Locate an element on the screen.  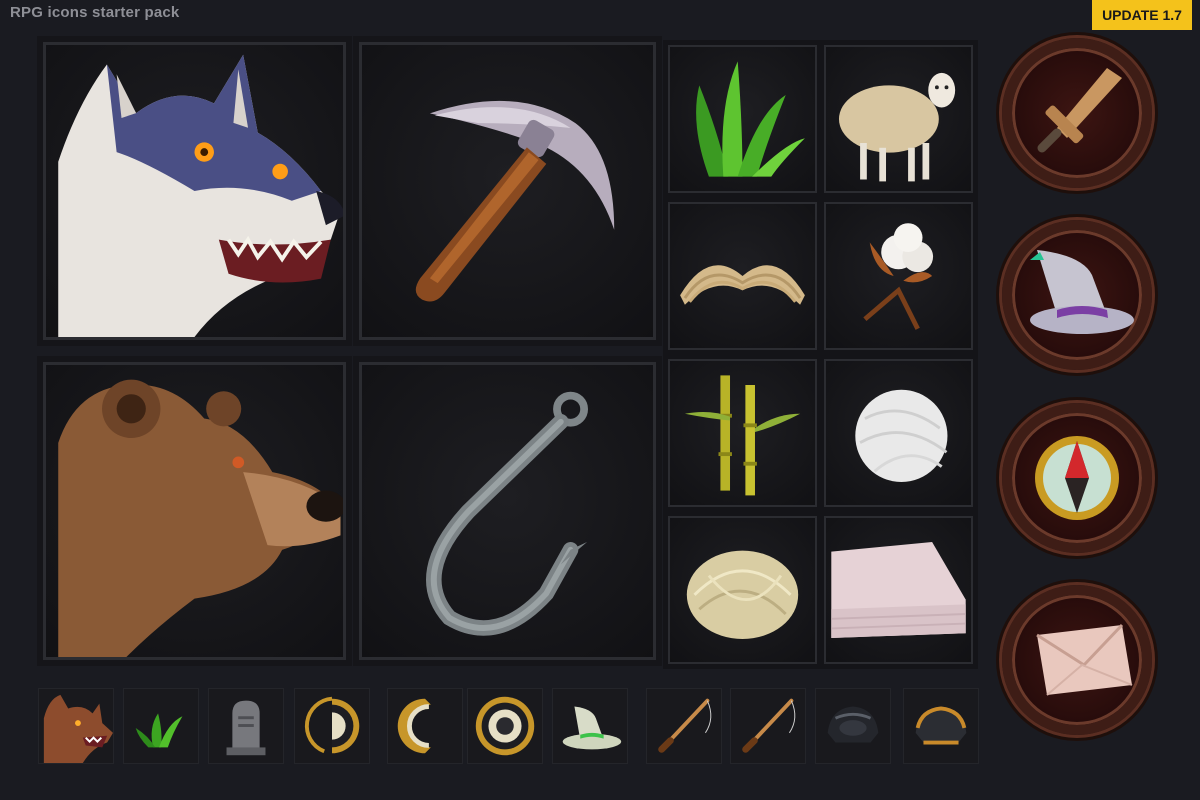
mini-gold-armor is located at coordinates (941, 726).